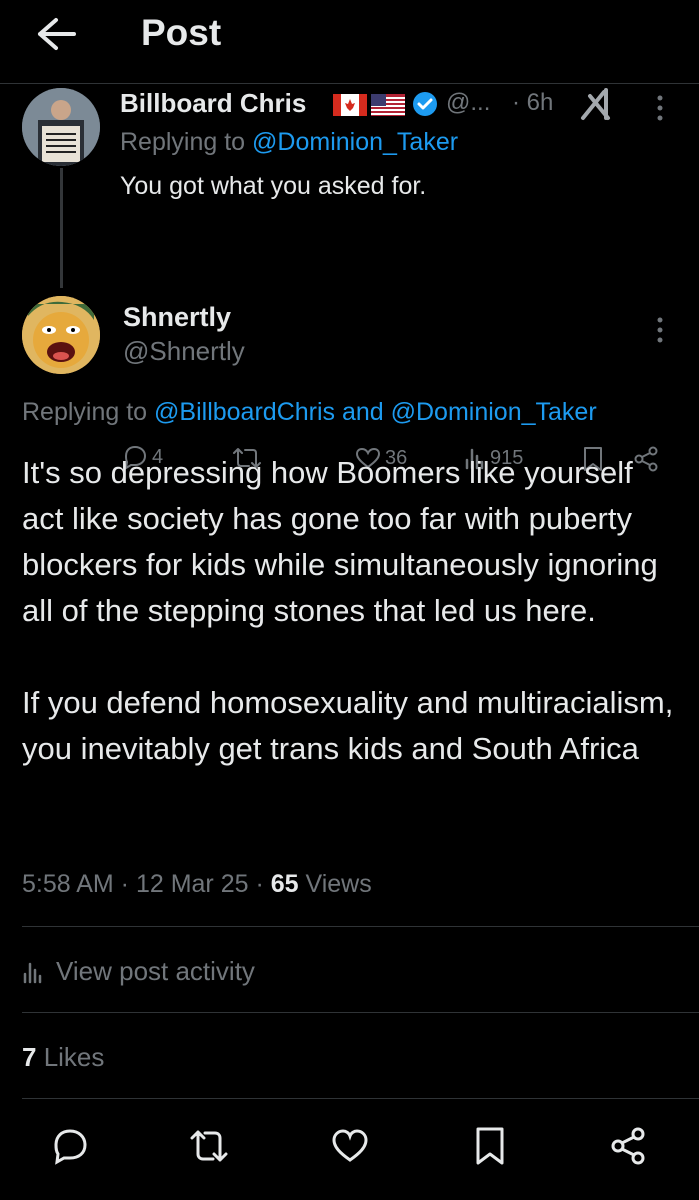 This screenshot has width=699, height=1200. Describe the element at coordinates (349, 42) in the screenshot. I see `top-bar: Post` at that location.